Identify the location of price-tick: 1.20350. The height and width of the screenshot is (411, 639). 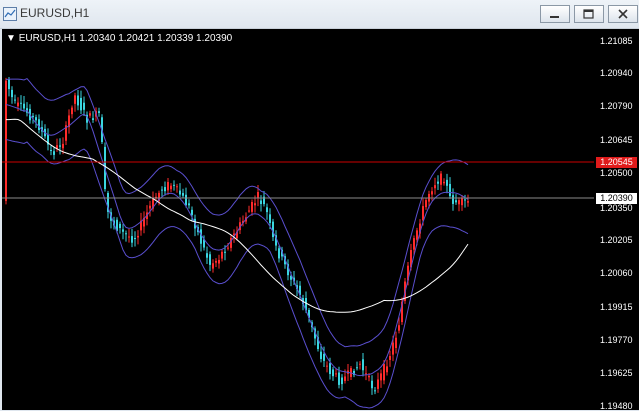
(616, 208).